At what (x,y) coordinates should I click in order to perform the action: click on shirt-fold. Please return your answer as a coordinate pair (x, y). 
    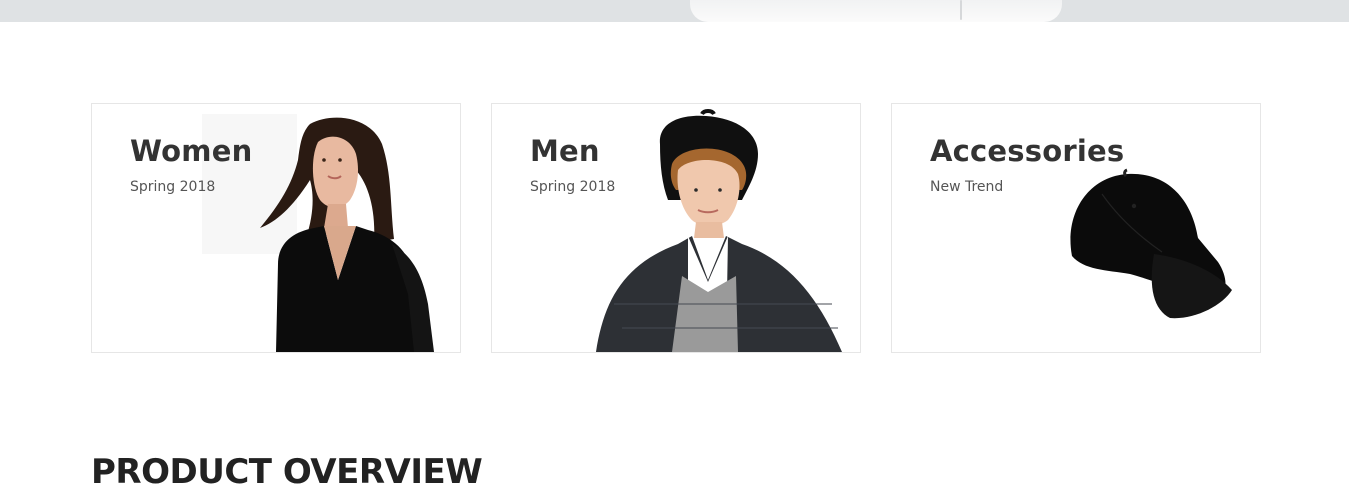
    Looking at the image, I should click on (961, 10).